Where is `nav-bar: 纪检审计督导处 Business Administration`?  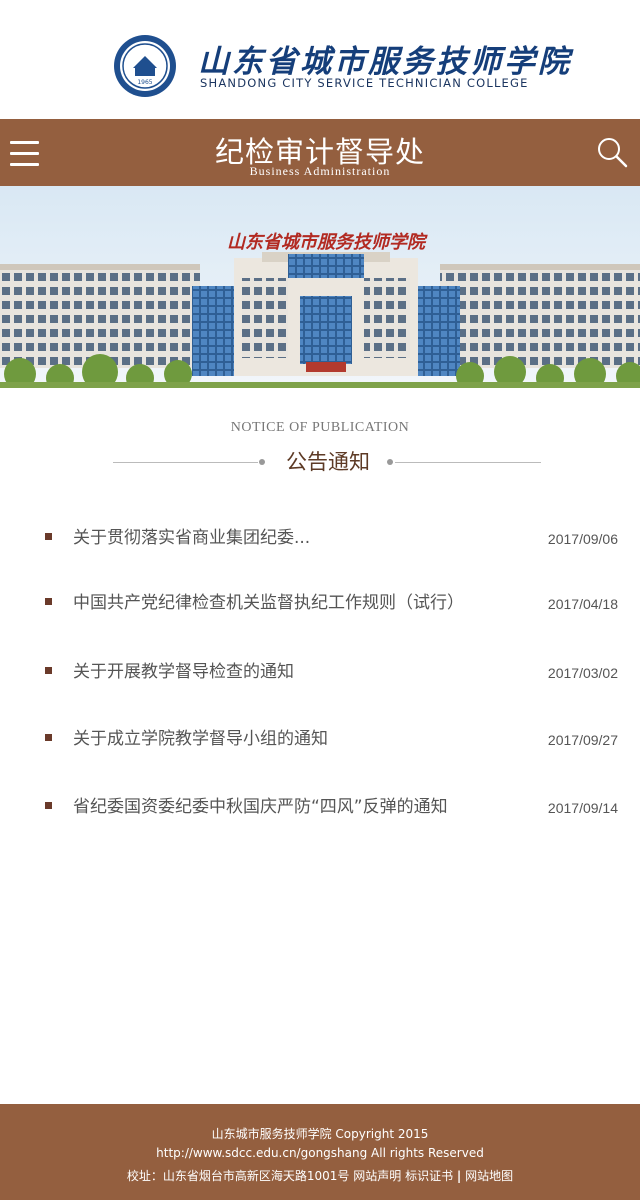 nav-bar: 纪检审计督导处 Business Administration is located at coordinates (320, 152).